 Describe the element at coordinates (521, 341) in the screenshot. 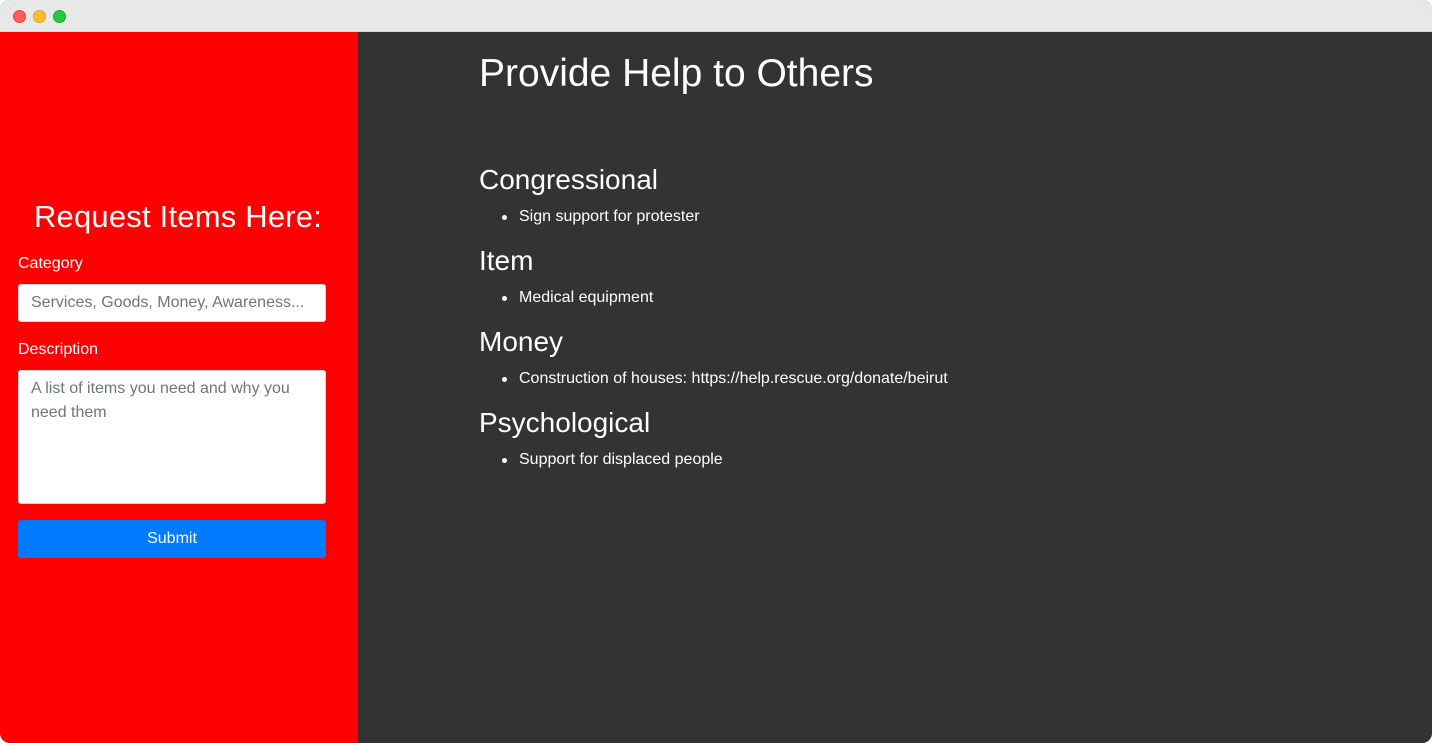

I see `section-heading-money: Money` at that location.